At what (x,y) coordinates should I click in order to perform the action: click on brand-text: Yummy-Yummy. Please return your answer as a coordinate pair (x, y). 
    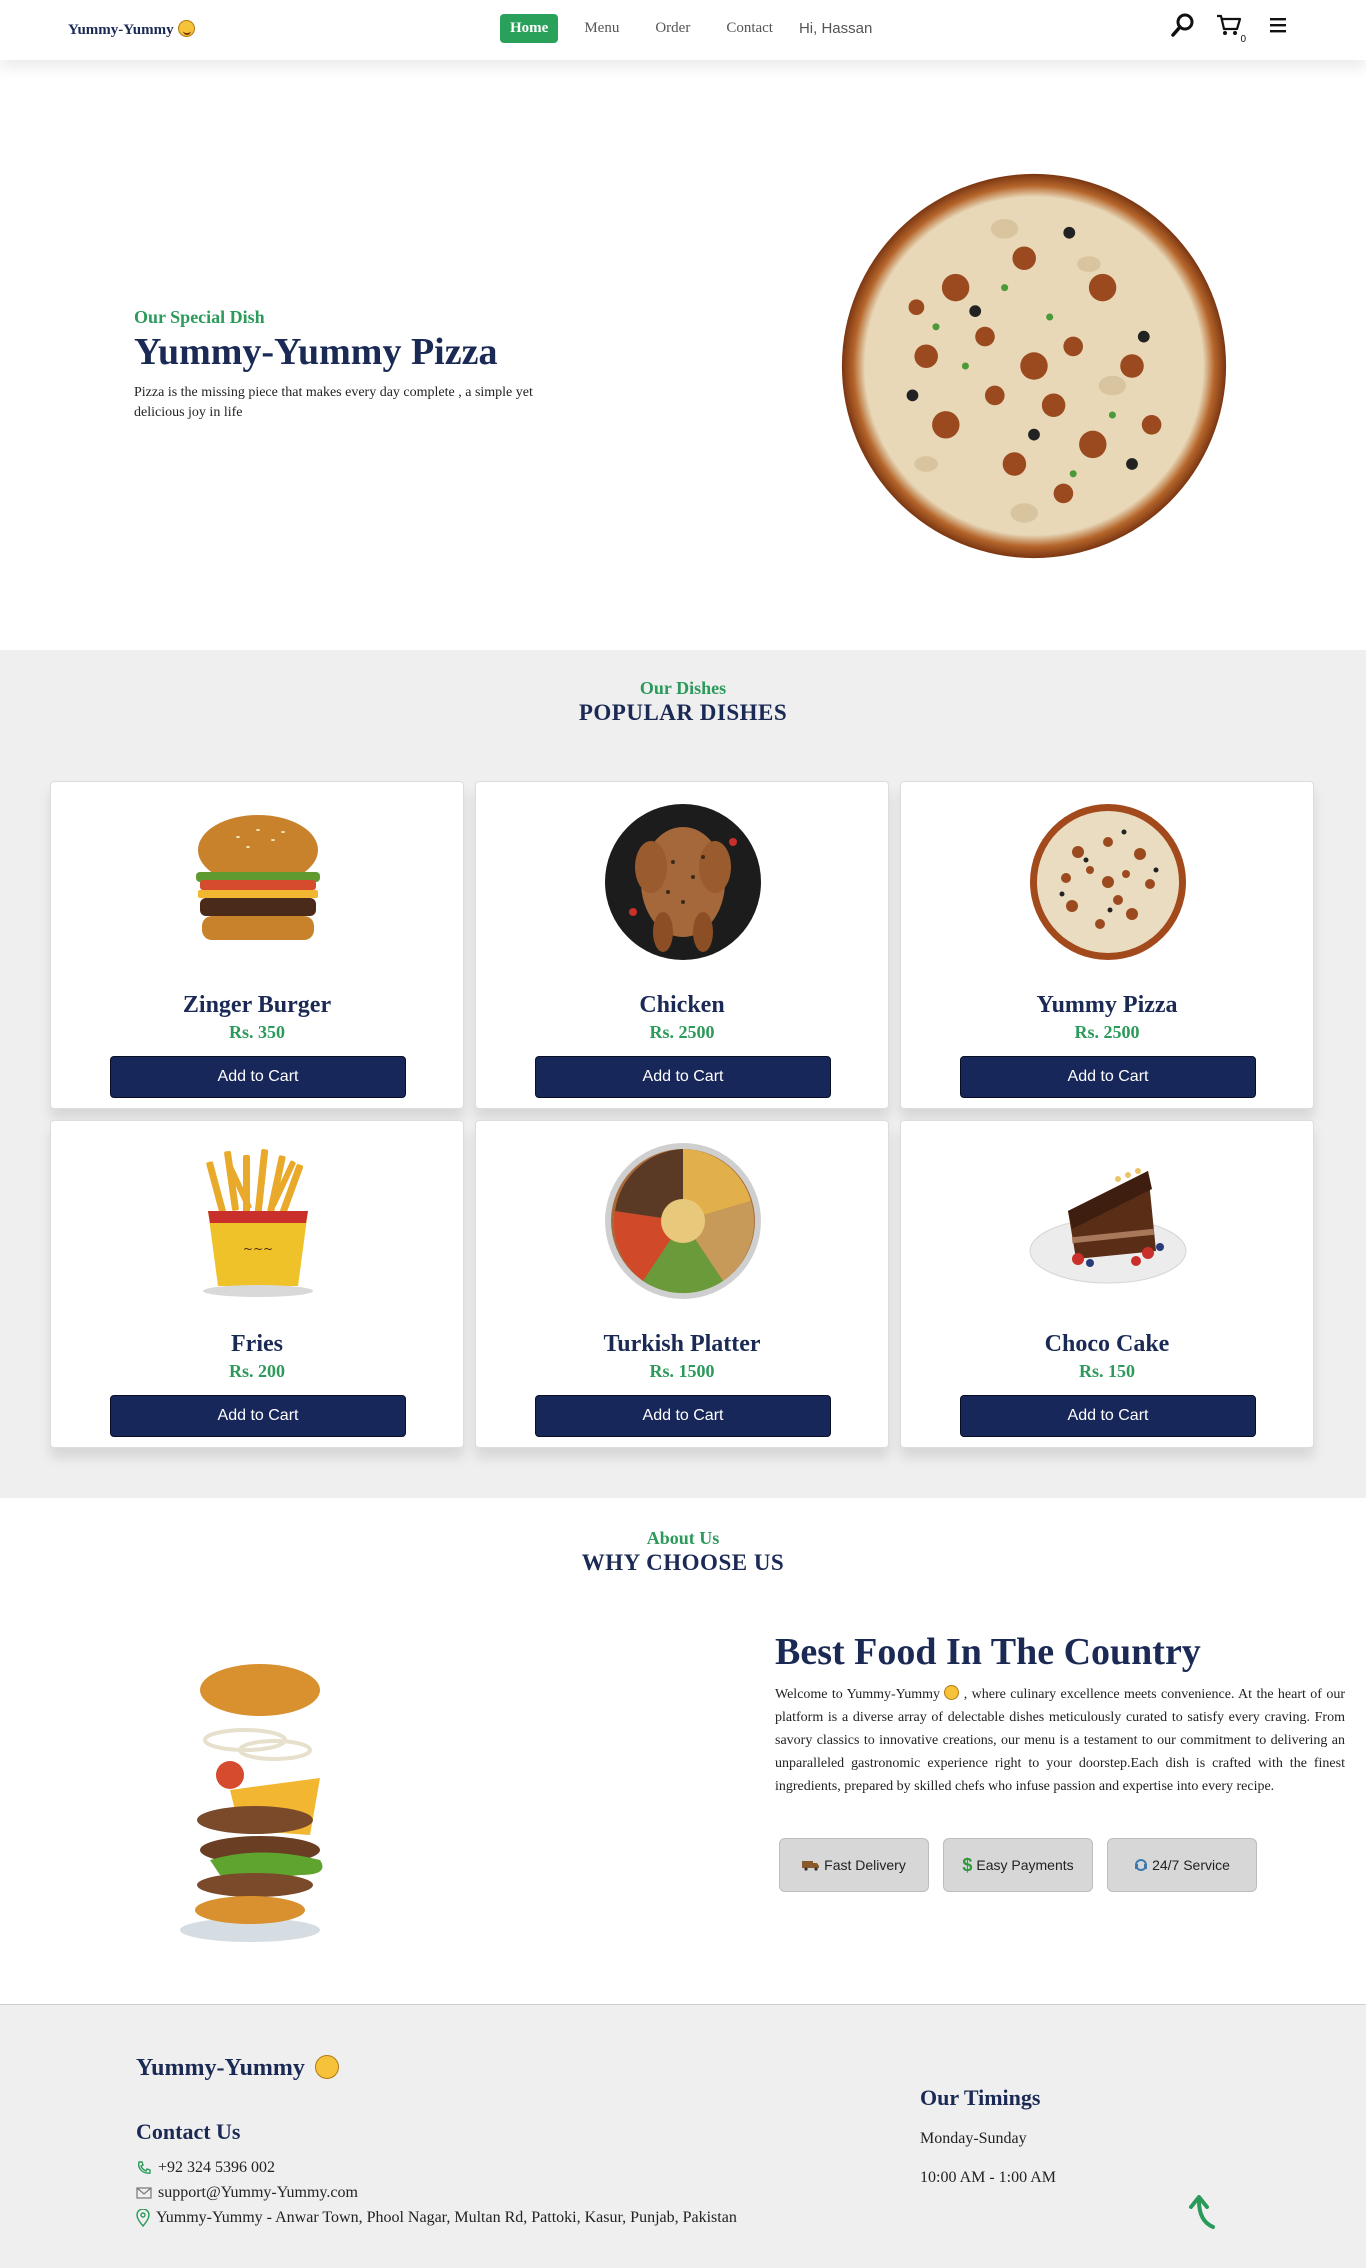
    Looking at the image, I should click on (121, 30).